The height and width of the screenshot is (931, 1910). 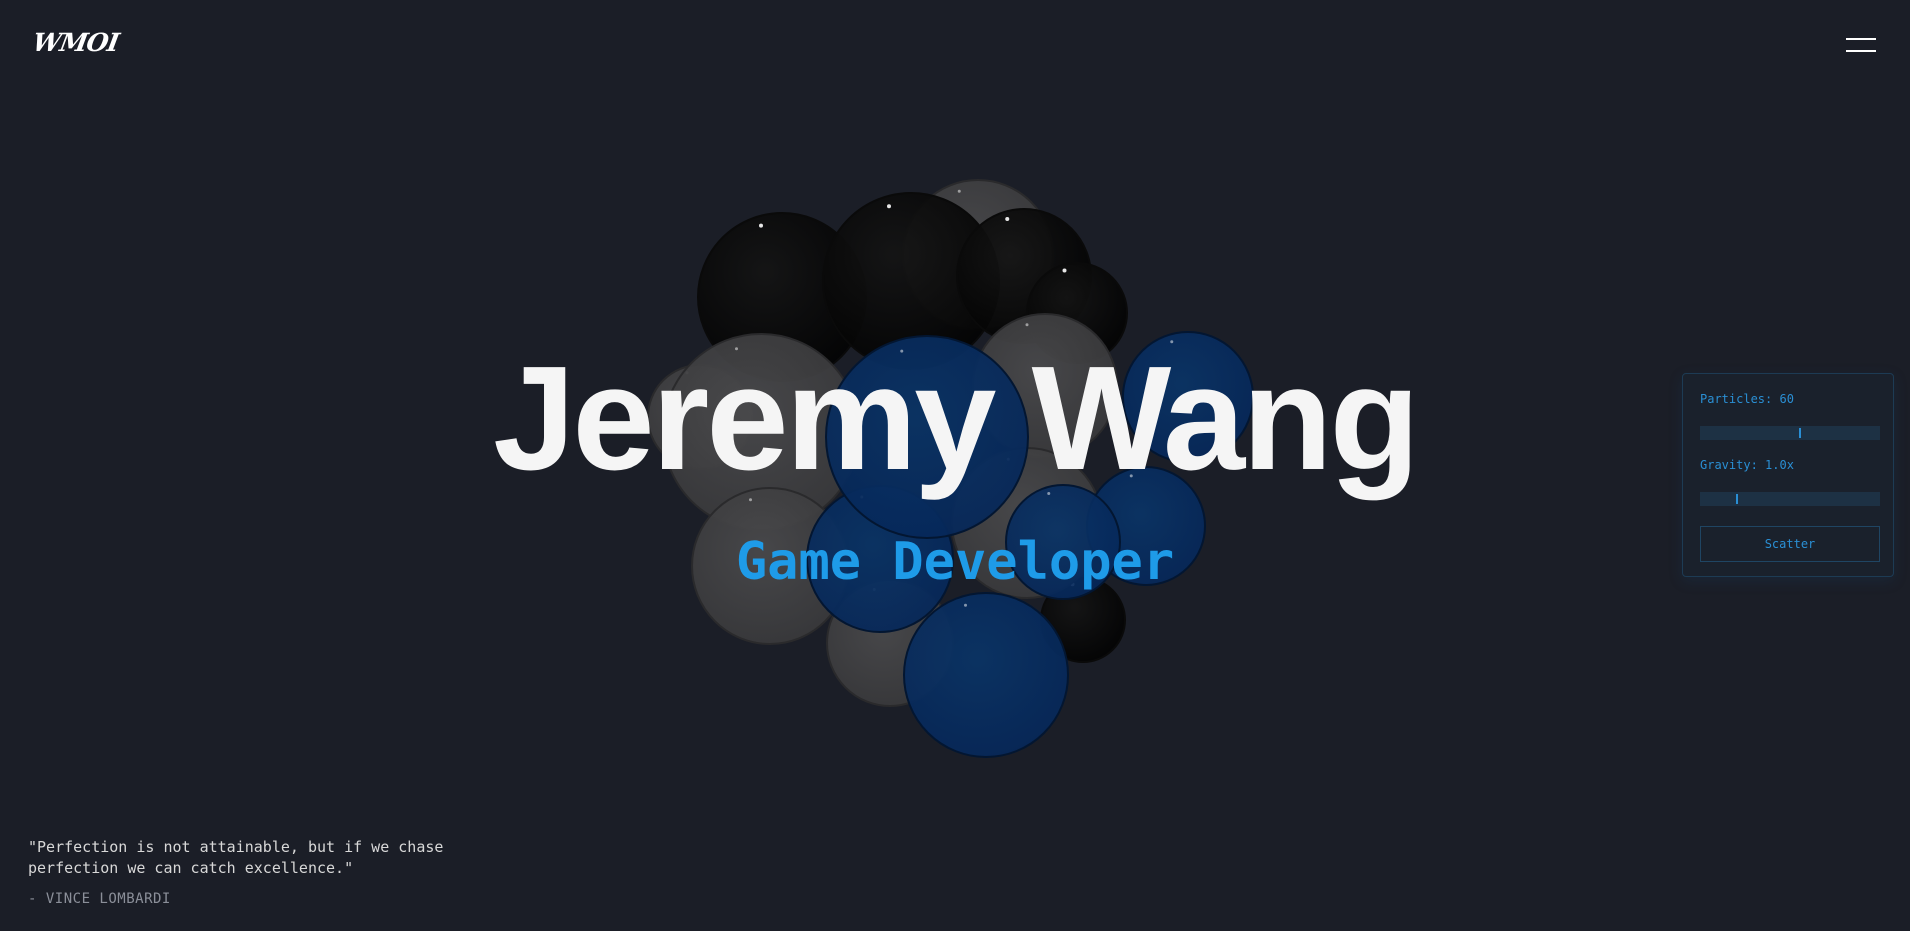 I want to click on bubble-particle, so click(x=986, y=675).